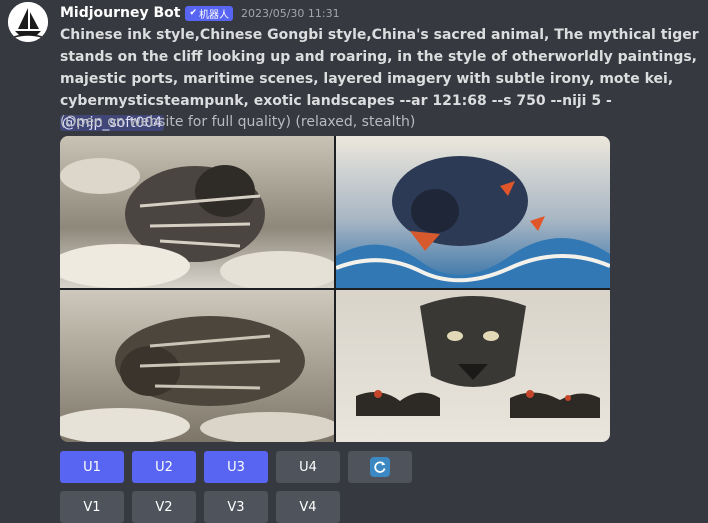  What do you see at coordinates (92, 507) in the screenshot?
I see `v1-button: V1` at bounding box center [92, 507].